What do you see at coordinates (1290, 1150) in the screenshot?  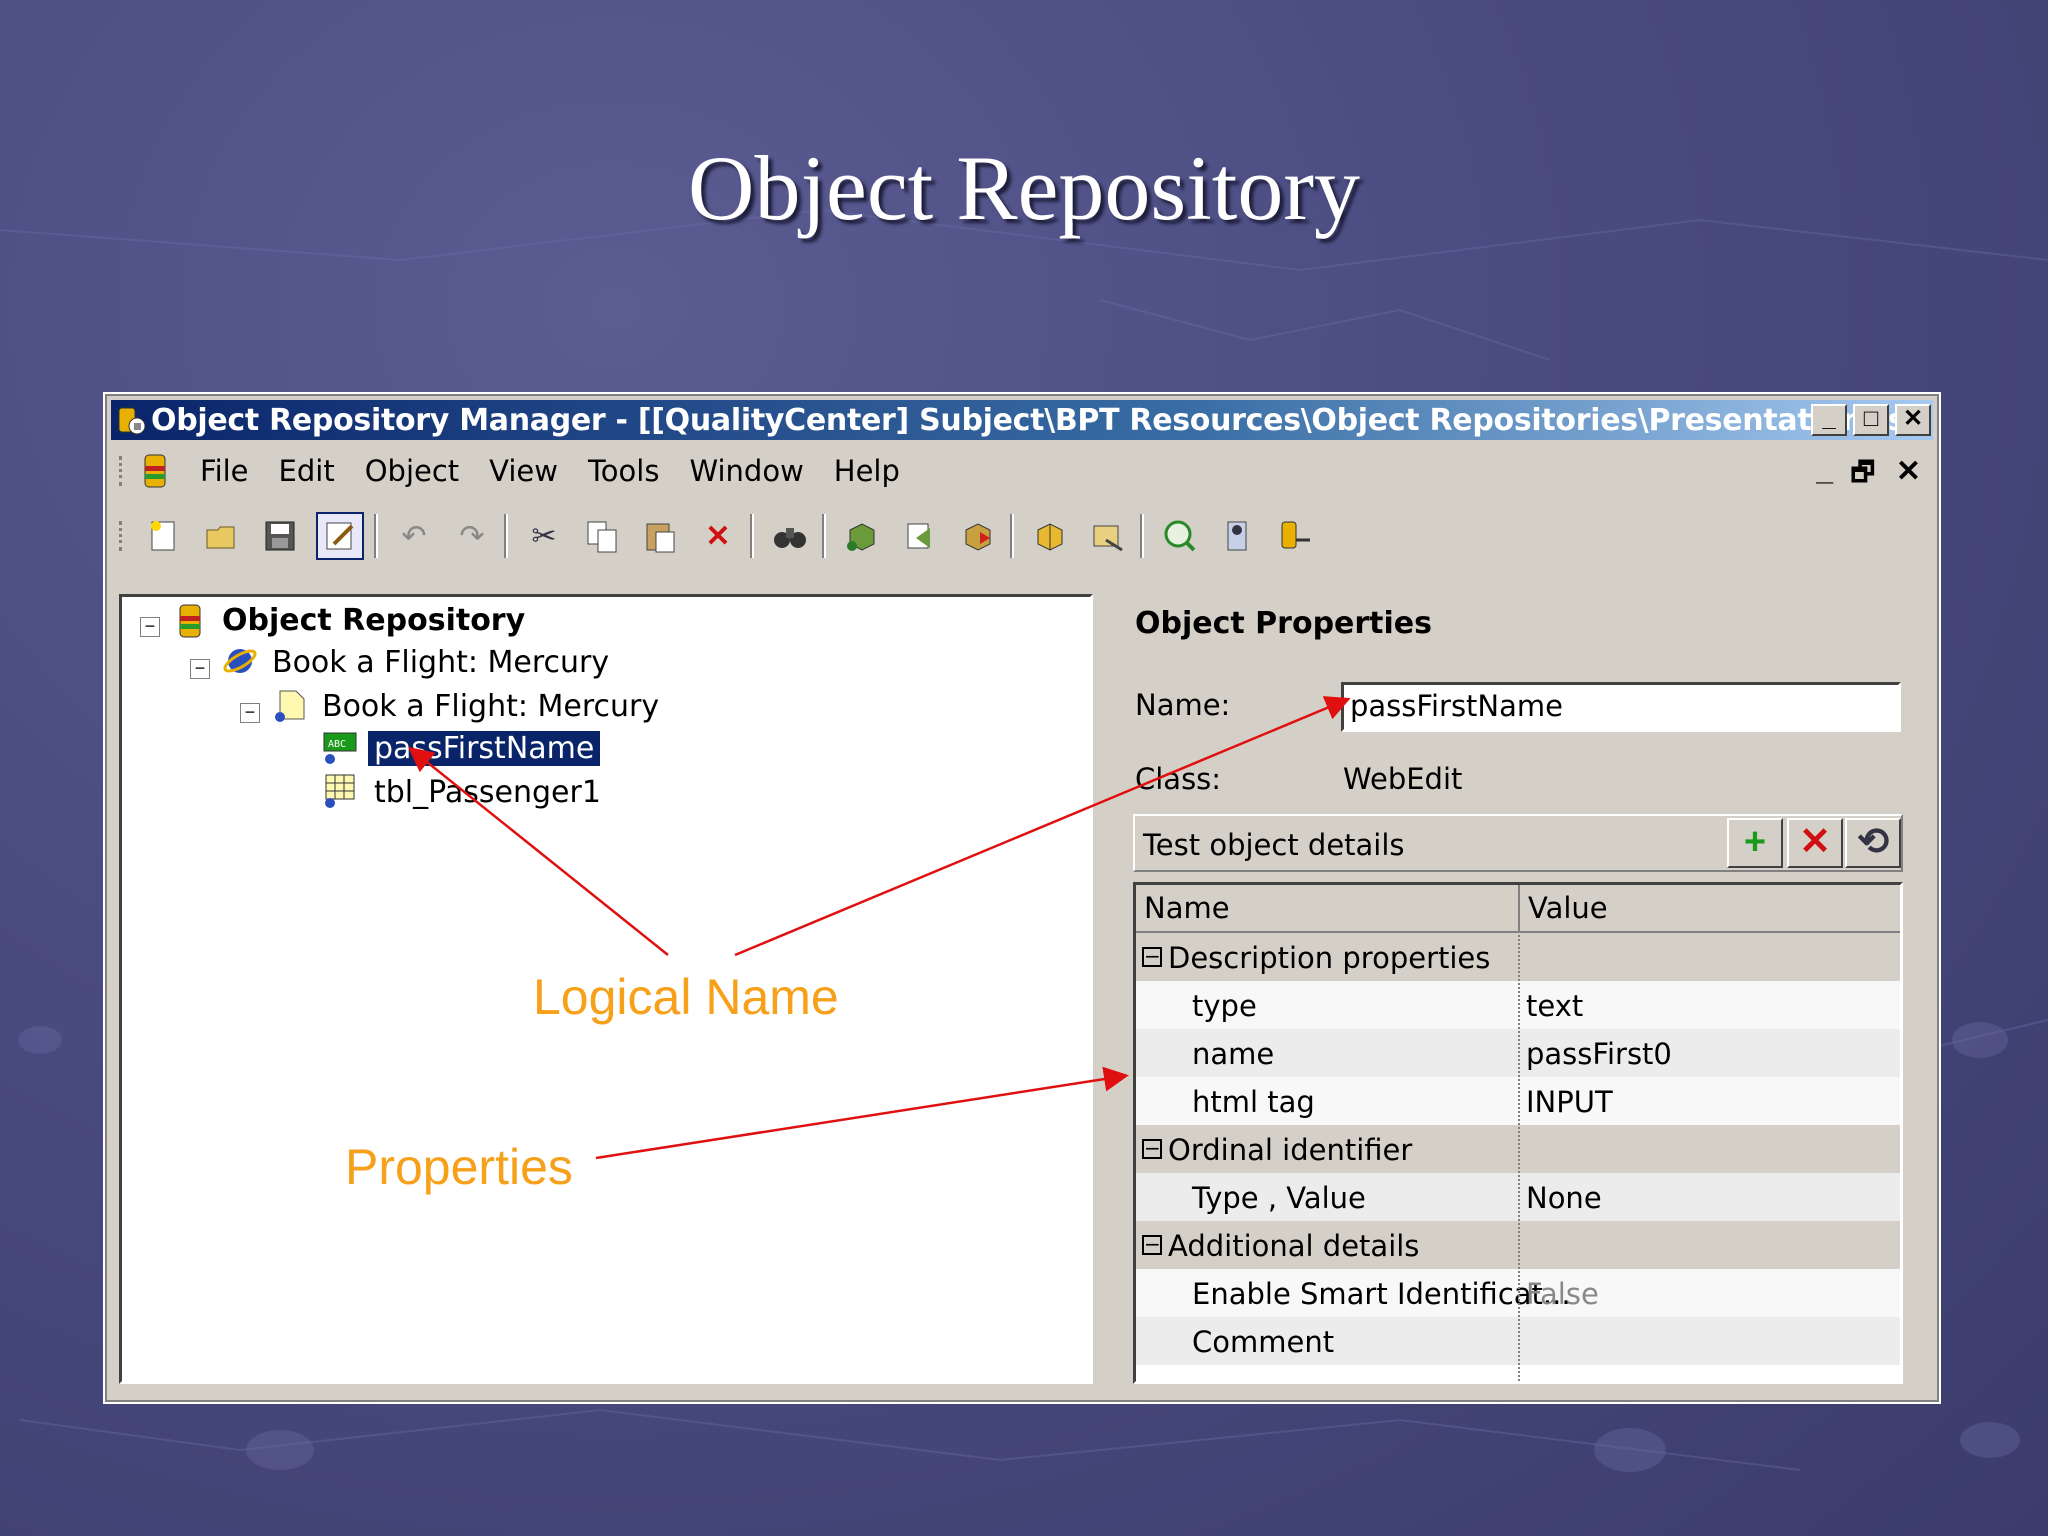 I see `property-name: Ordinal identifier` at bounding box center [1290, 1150].